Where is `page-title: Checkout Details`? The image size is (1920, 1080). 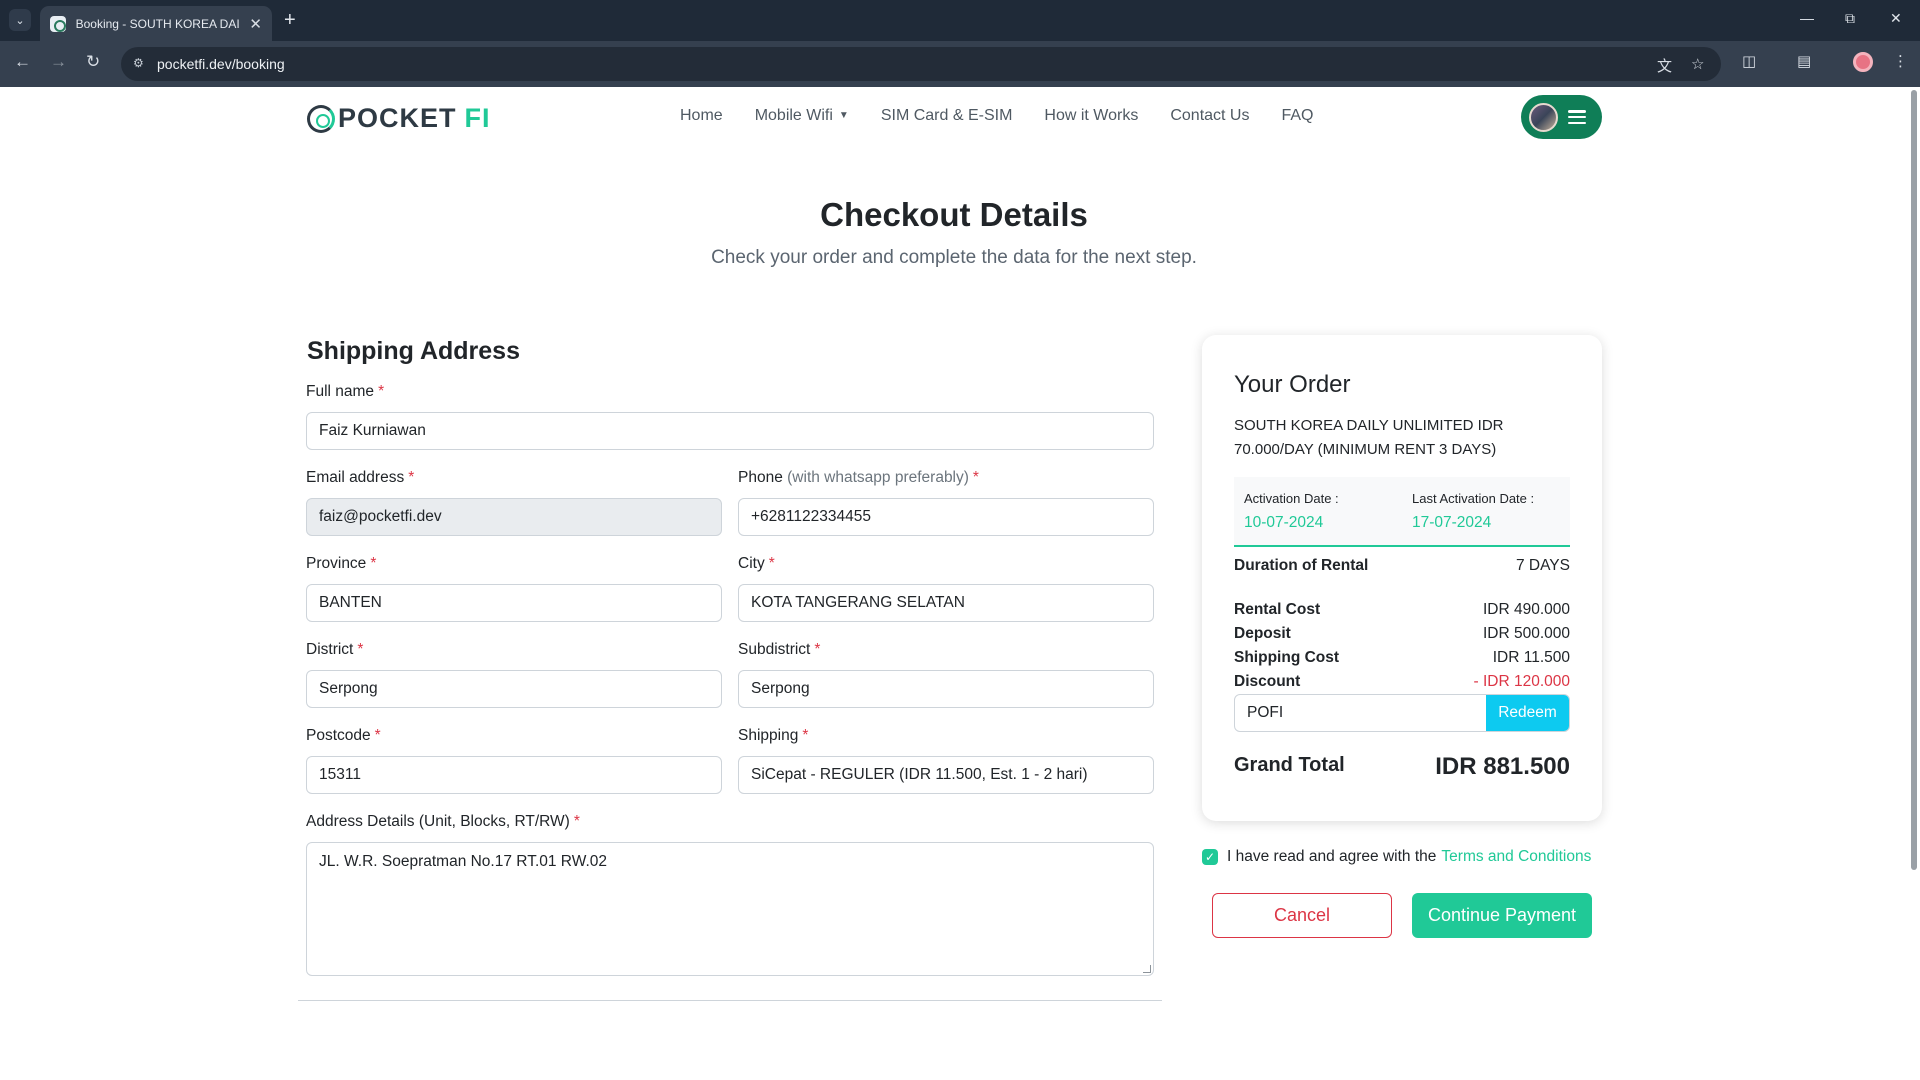
page-title: Checkout Details is located at coordinates (954, 214).